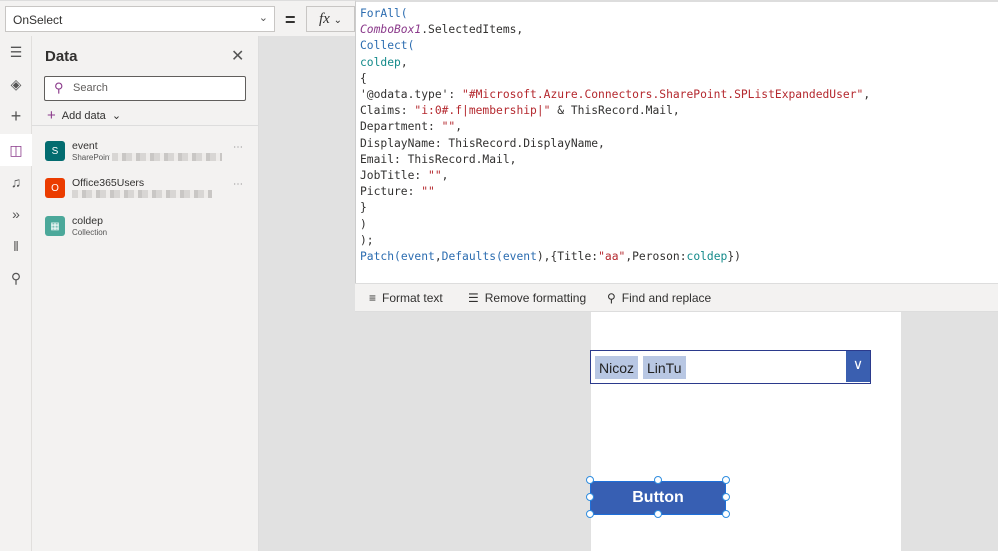  Describe the element at coordinates (16, 52) in the screenshot. I see `hamburger-menu-icon: ☰` at that location.